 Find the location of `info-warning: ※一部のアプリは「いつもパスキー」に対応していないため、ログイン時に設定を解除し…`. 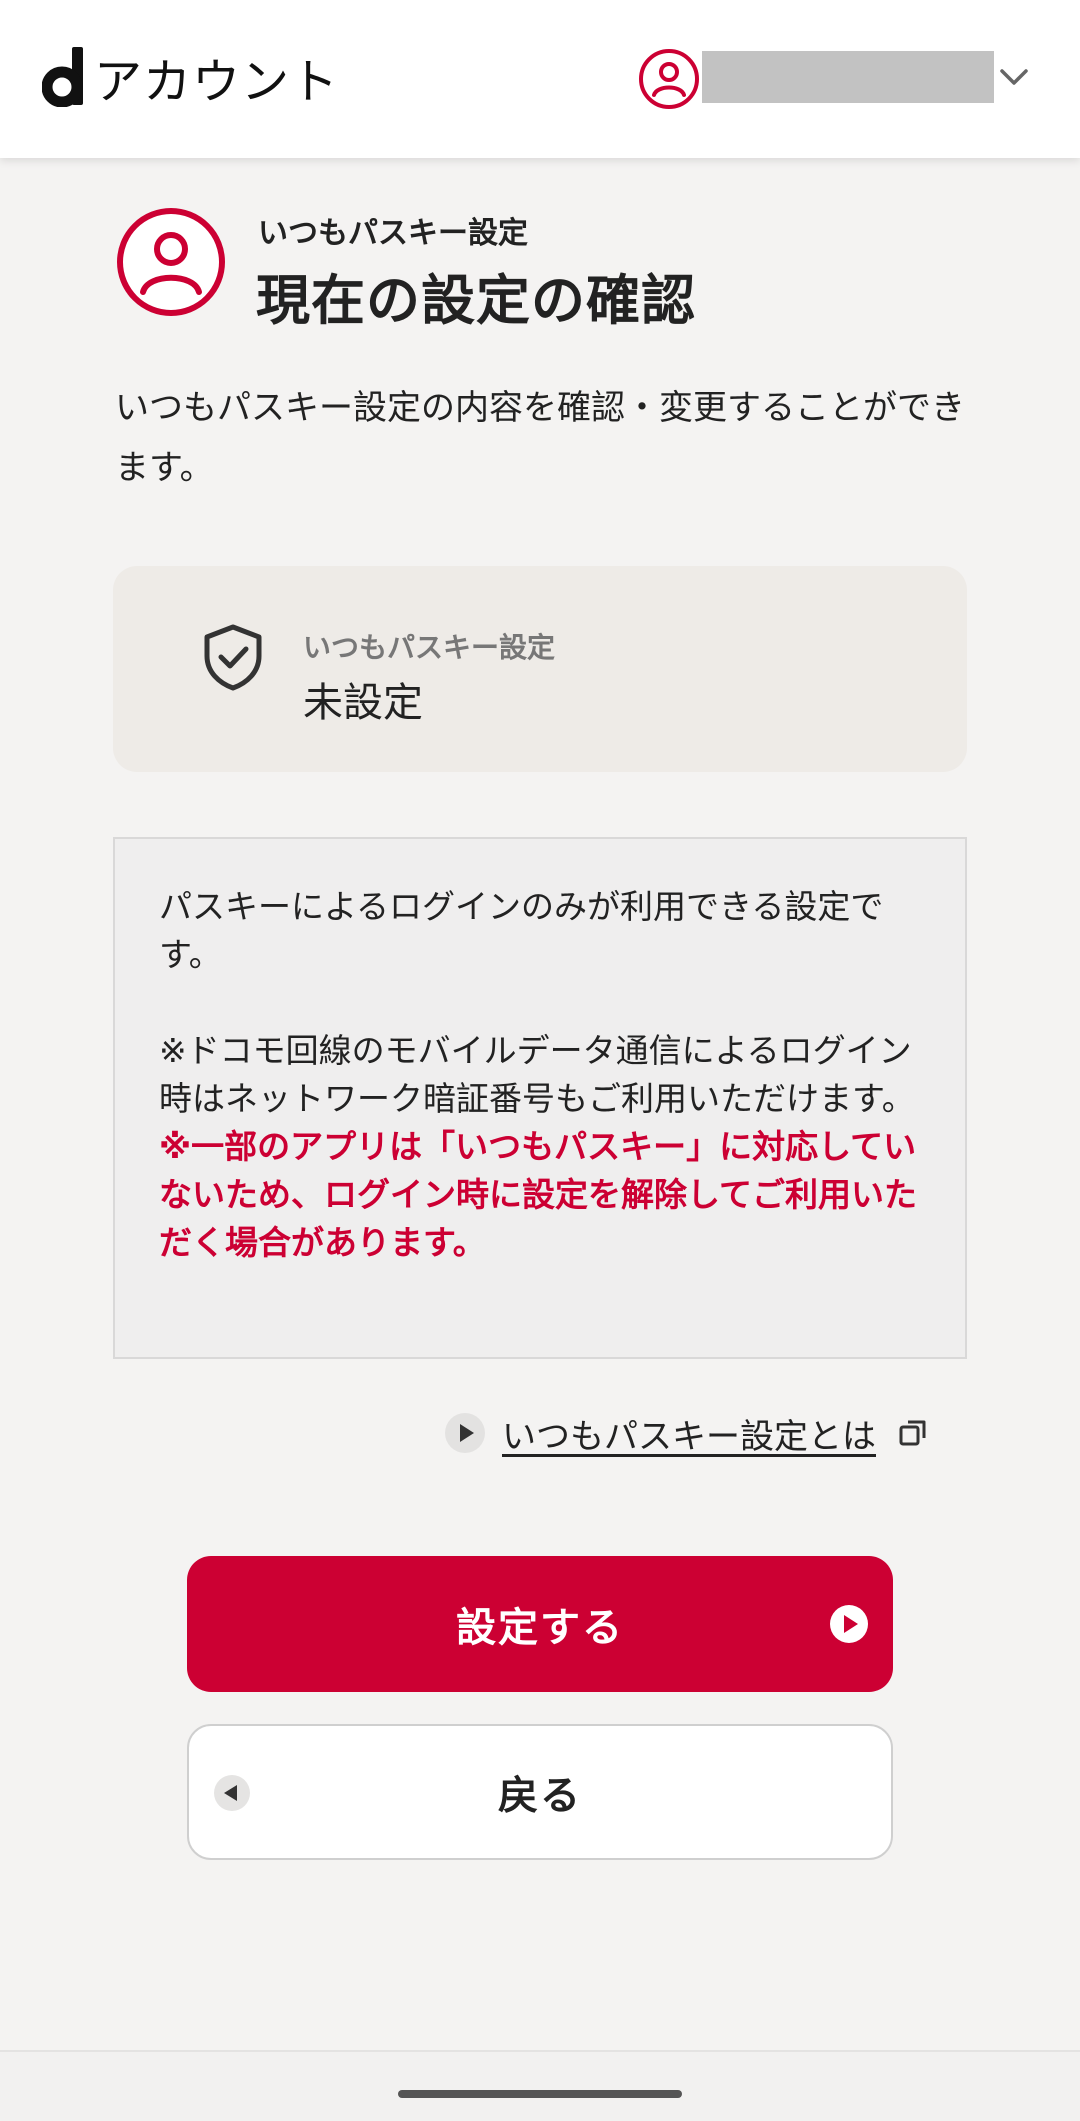

info-warning: ※一部のアプリは「いつもパスキー」に対応していないため、ログイン時に設定を解除し… is located at coordinates (538, 1194).